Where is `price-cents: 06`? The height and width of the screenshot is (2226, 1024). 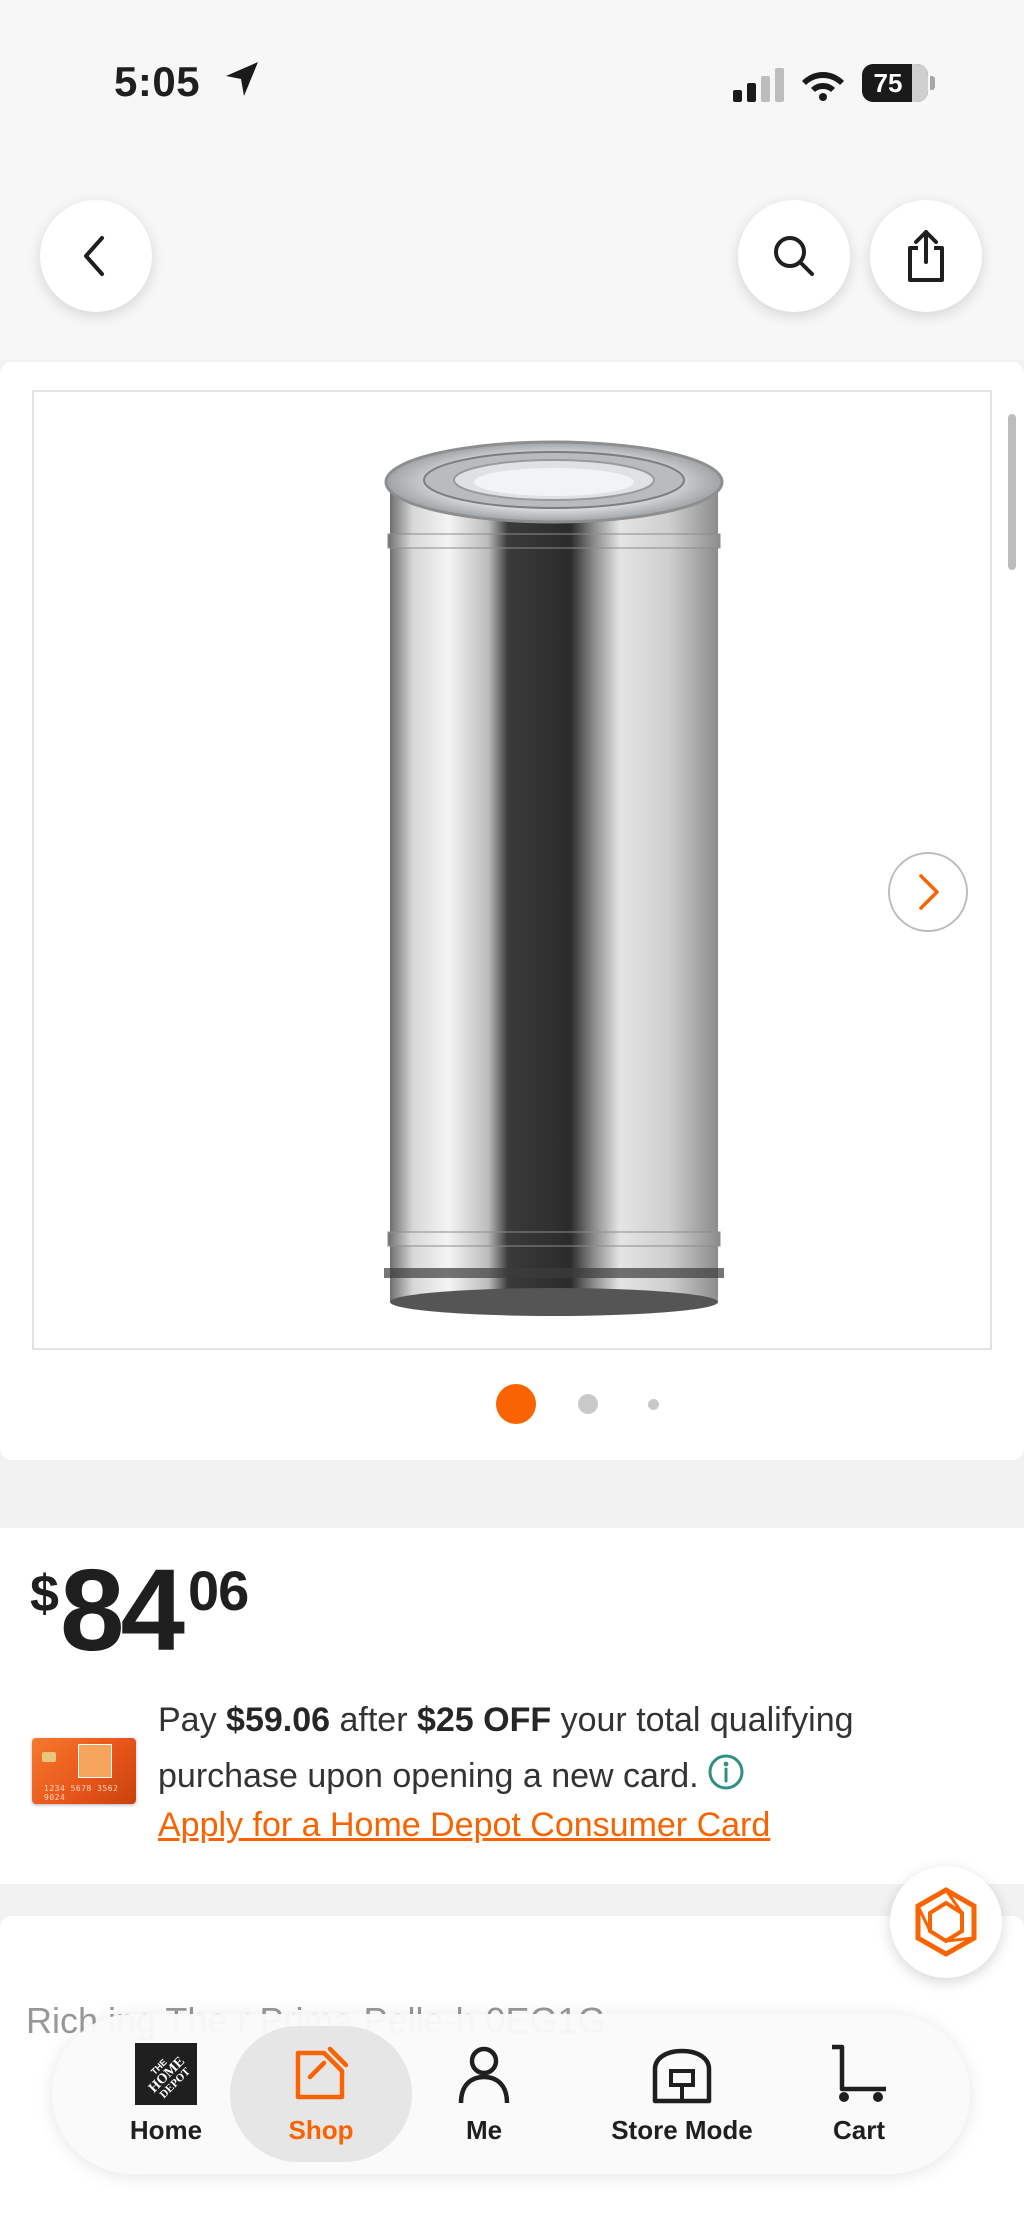 price-cents: 06 is located at coordinates (218, 1590).